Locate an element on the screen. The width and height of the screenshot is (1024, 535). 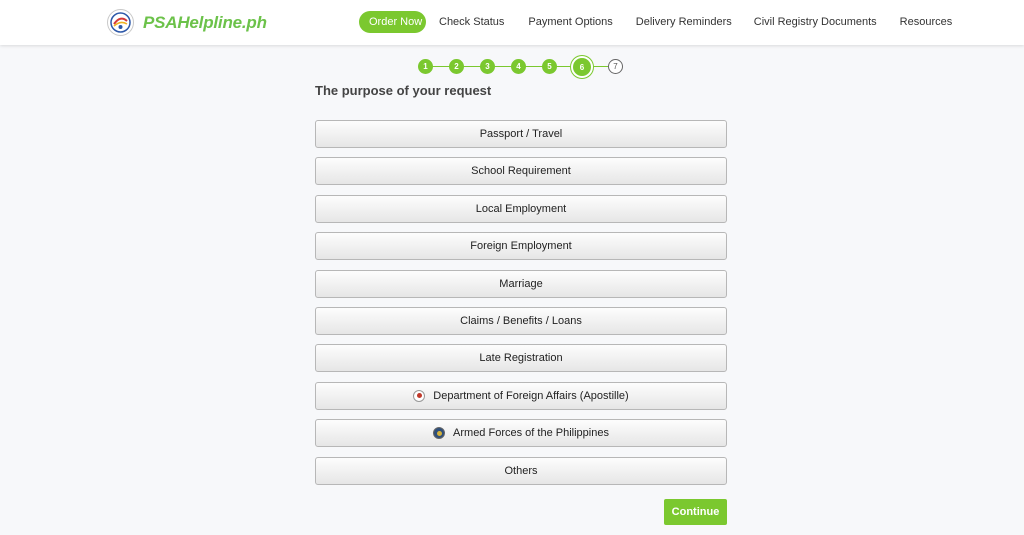
progress-stepper: 1 2 3 4 5 6 7 is located at coordinates (521, 67).